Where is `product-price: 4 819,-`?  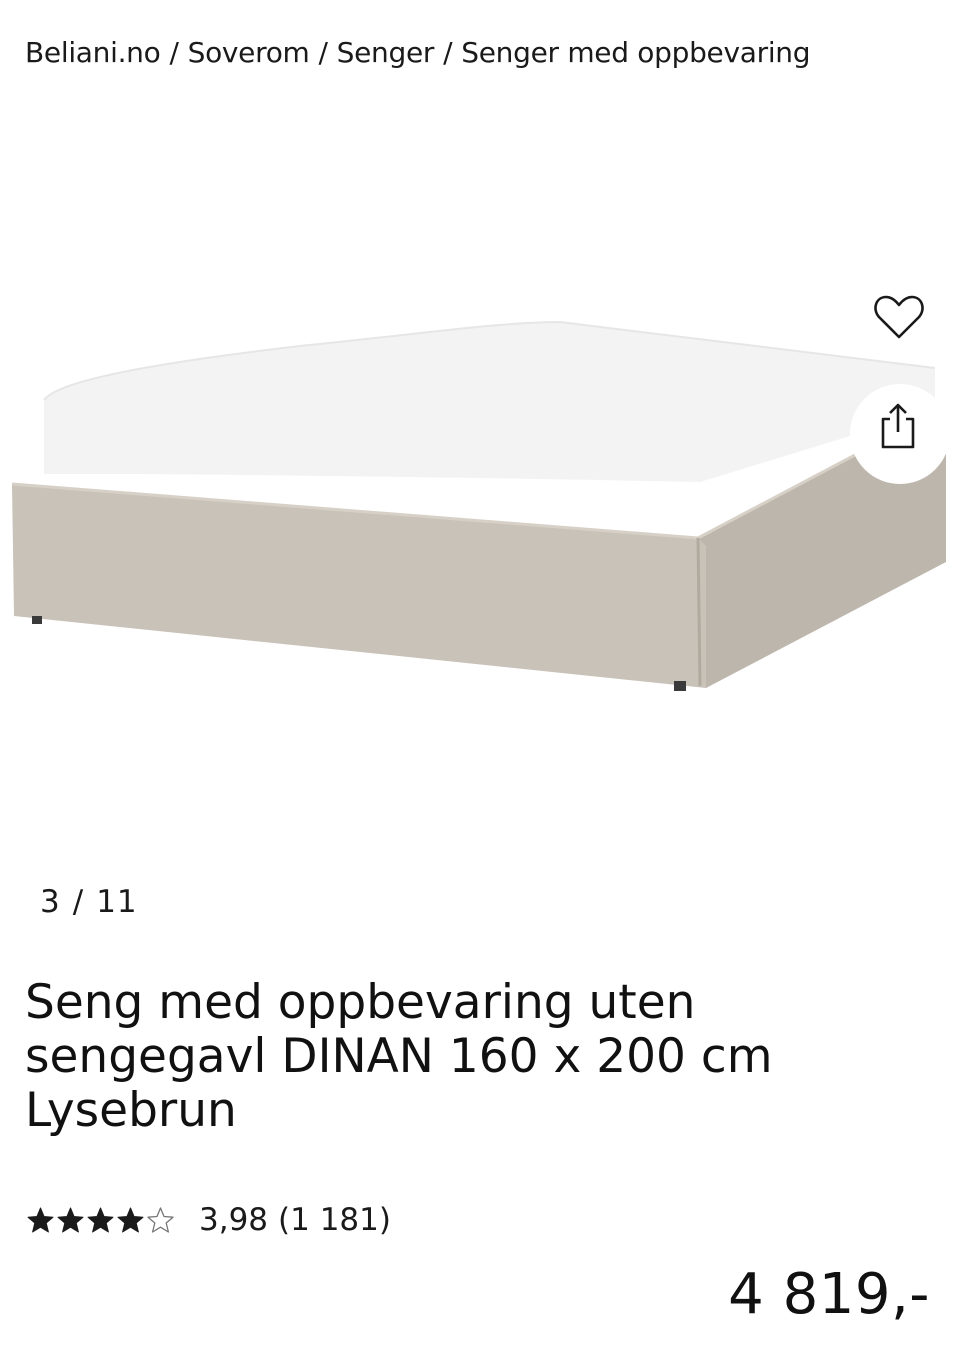
product-price: 4 819,- is located at coordinates (829, 1294).